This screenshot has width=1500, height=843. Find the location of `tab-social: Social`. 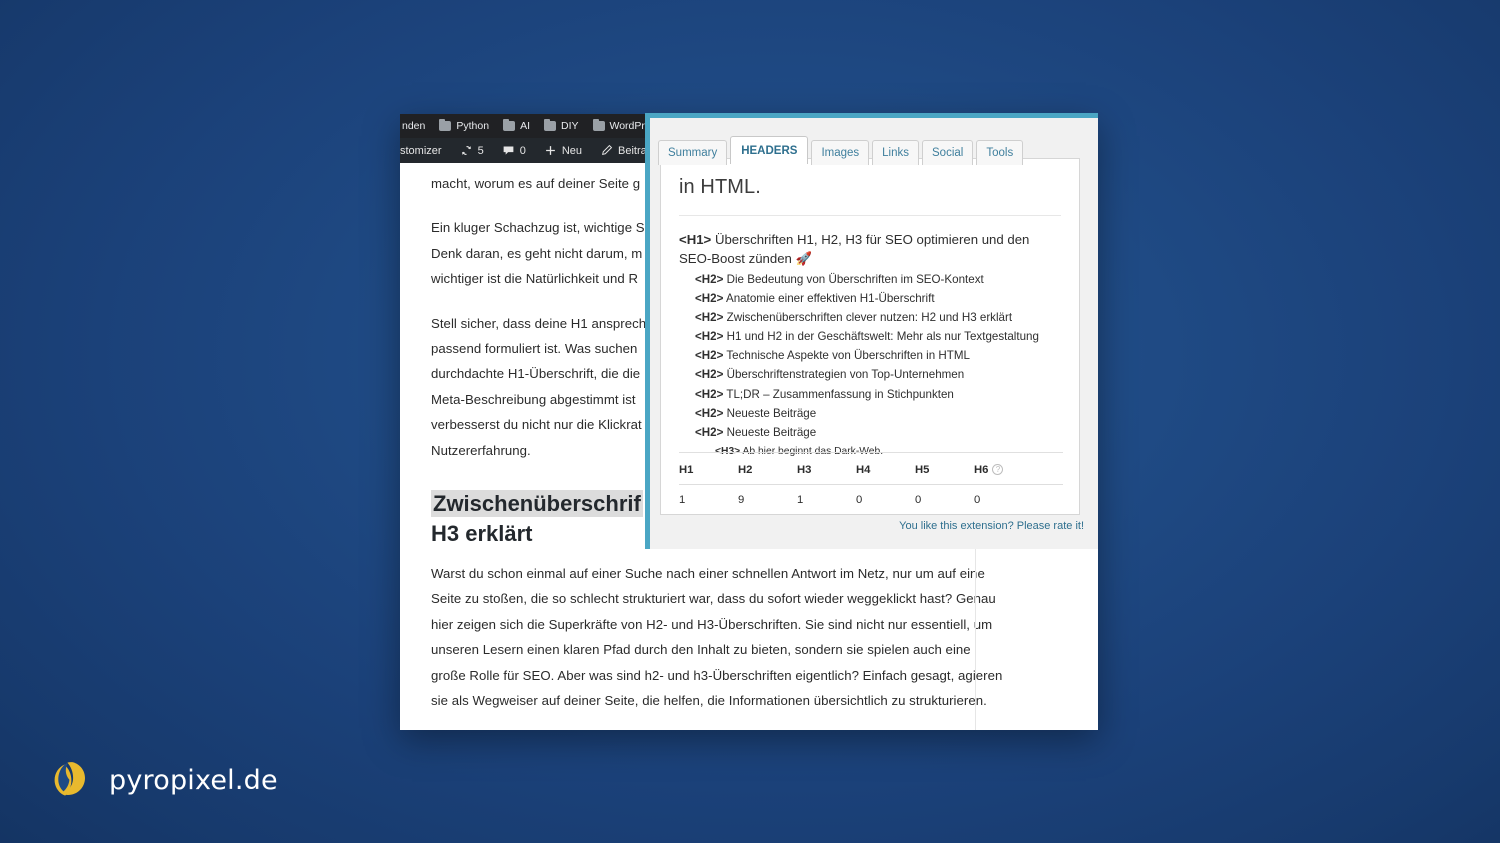

tab-social: Social is located at coordinates (948, 152).